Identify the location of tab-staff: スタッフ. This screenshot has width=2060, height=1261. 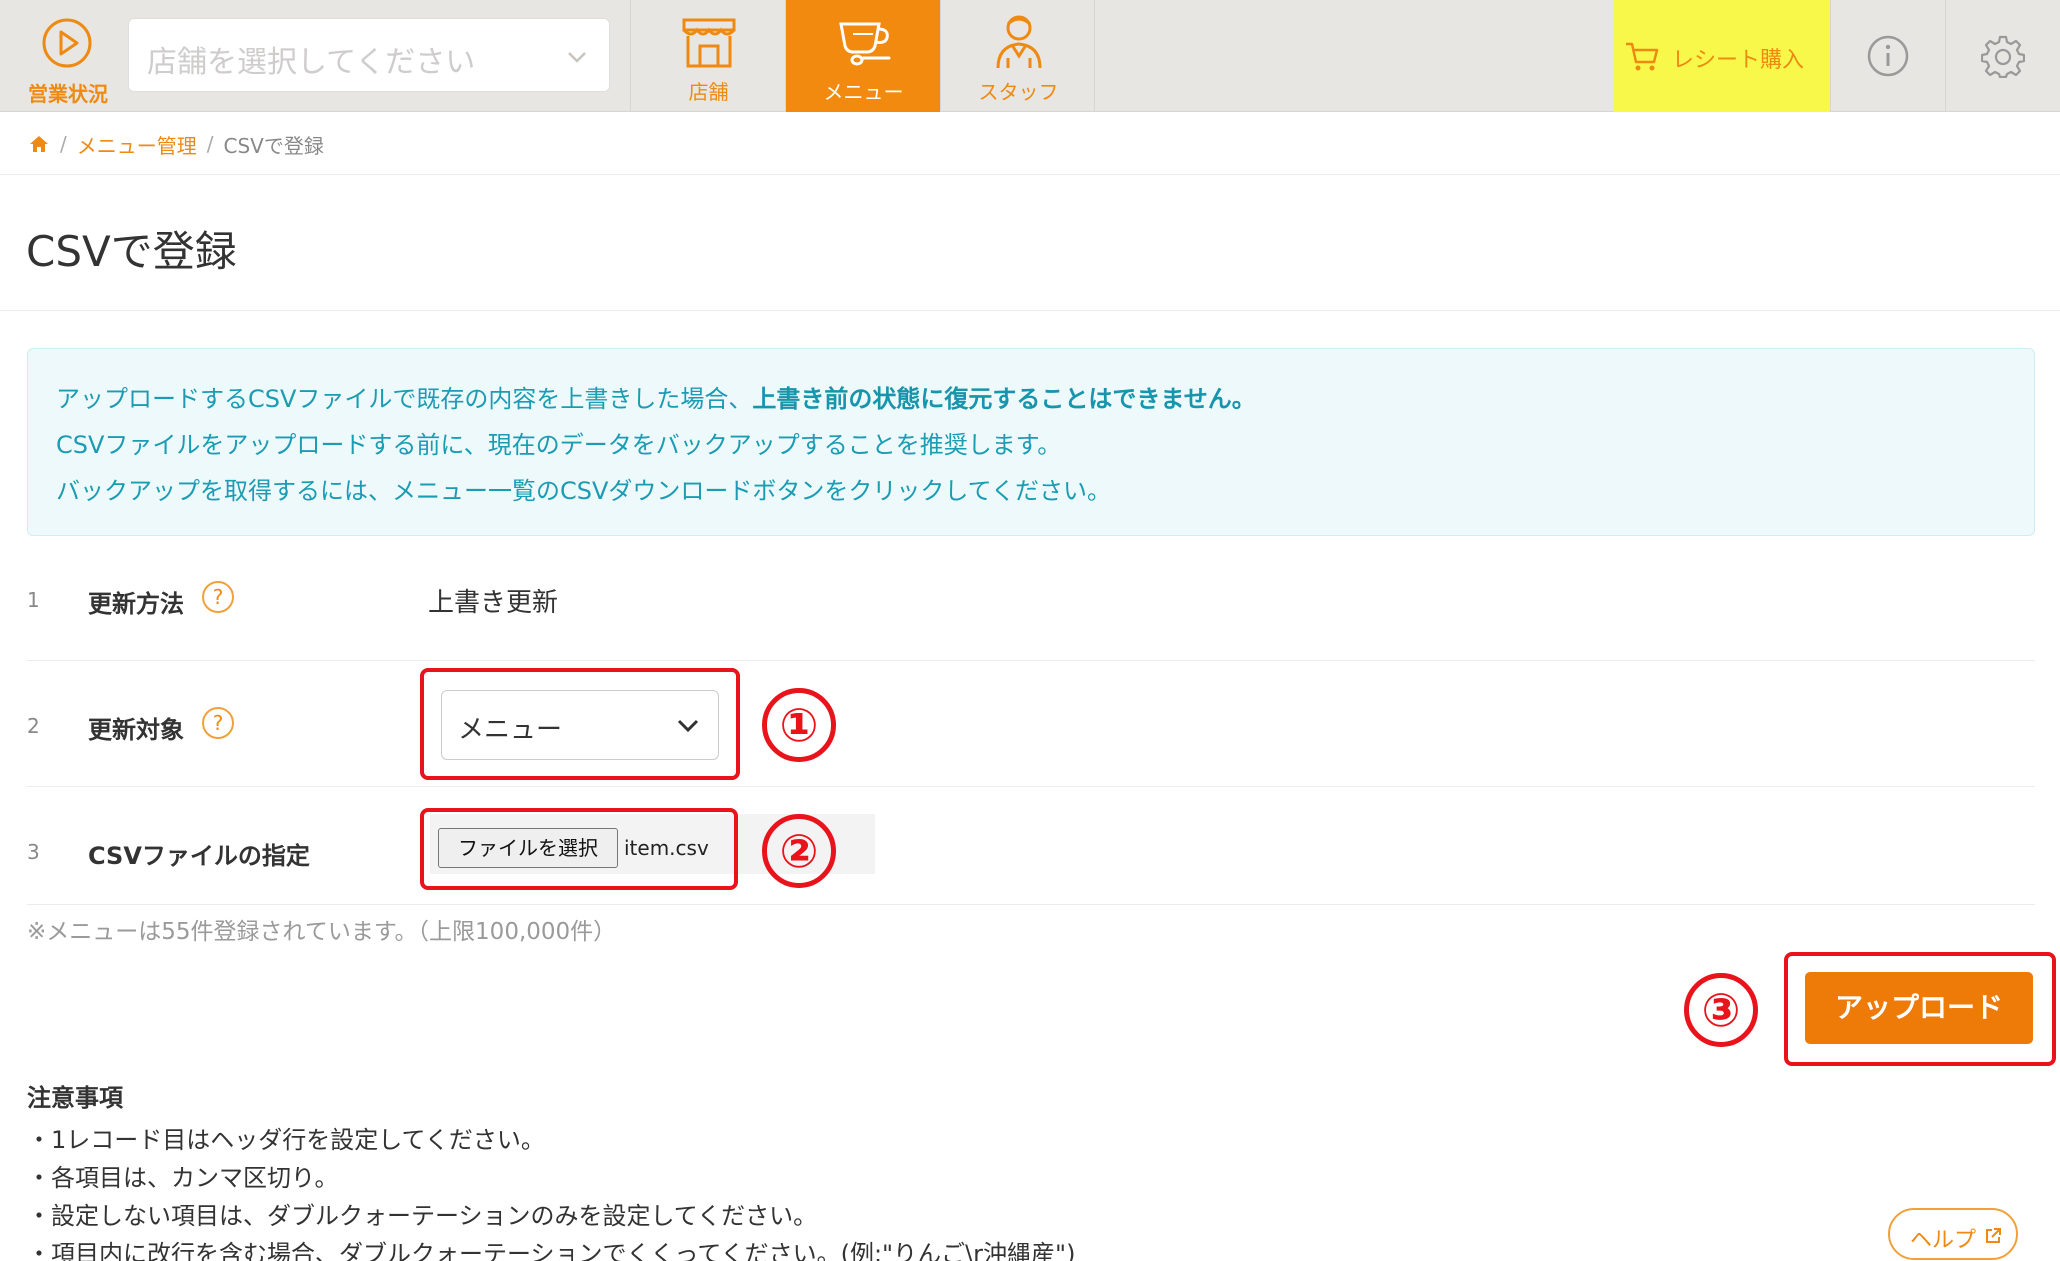
(1017, 56).